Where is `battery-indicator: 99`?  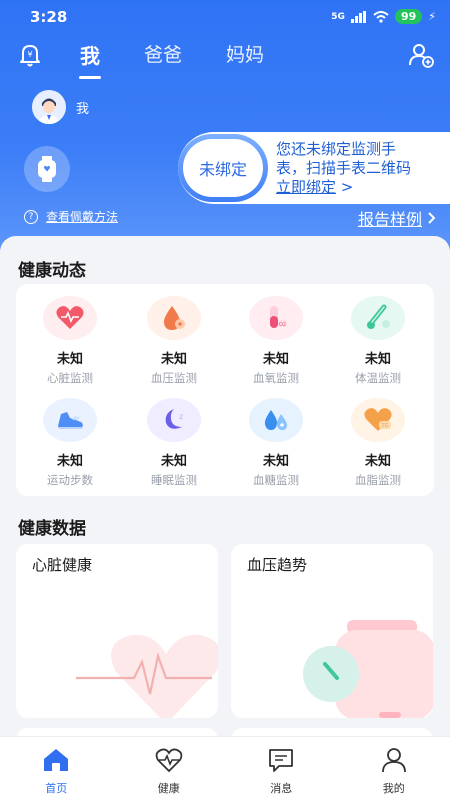 battery-indicator: 99 is located at coordinates (408, 16).